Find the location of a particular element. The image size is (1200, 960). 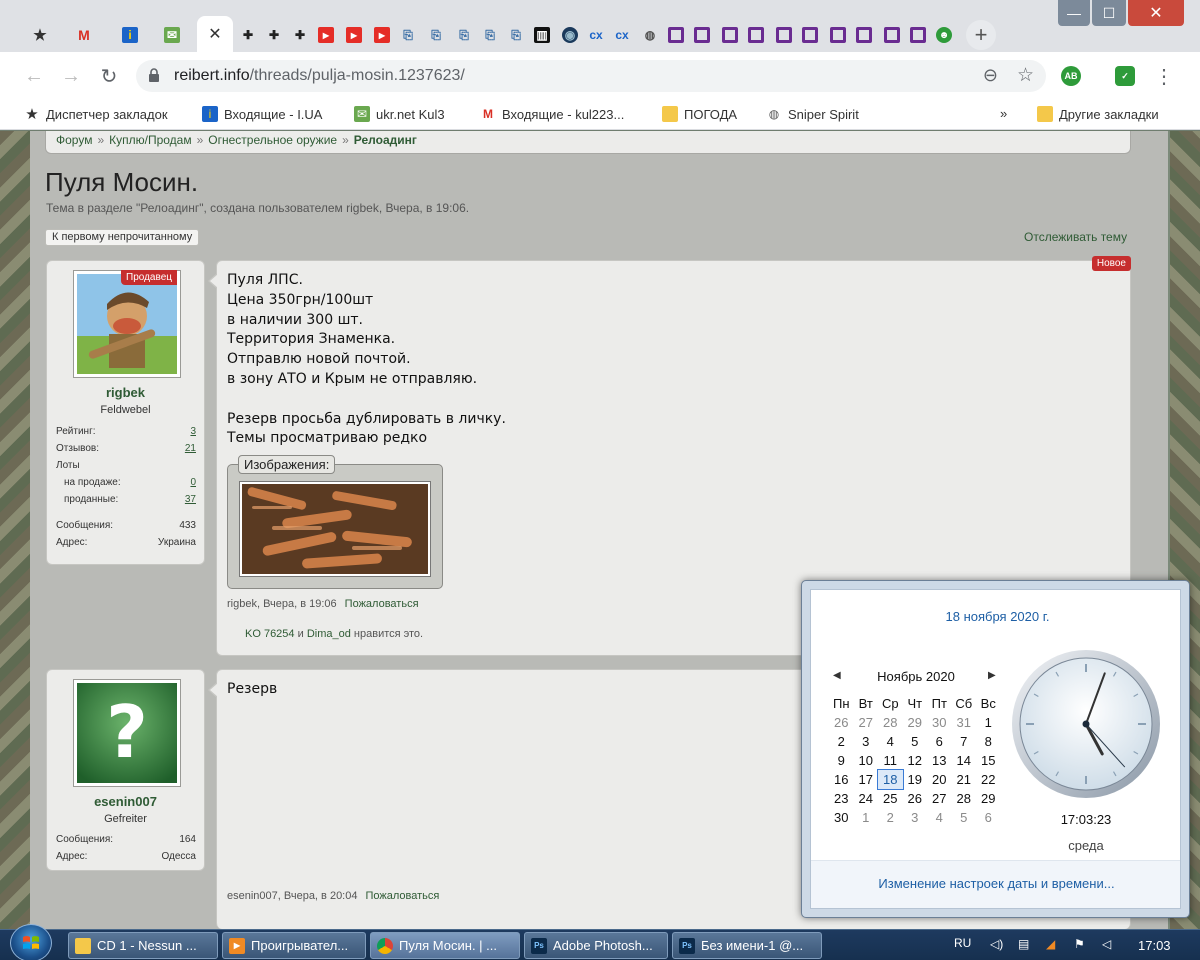

tab-iua: i is located at coordinates (130, 35).